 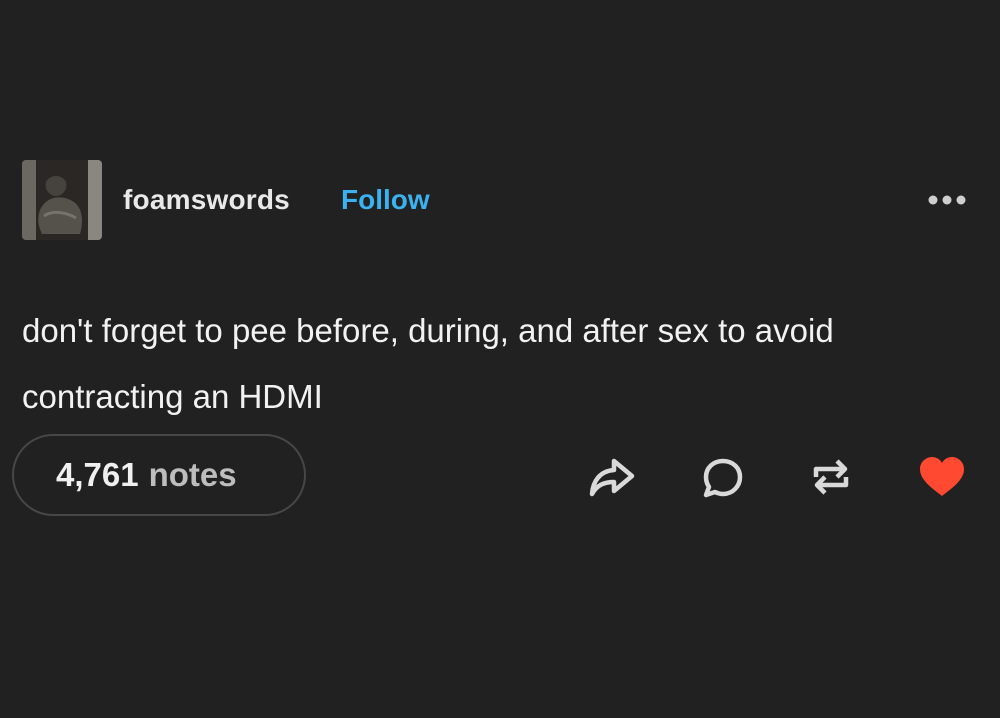 I want to click on more-options-icon, so click(x=947, y=200).